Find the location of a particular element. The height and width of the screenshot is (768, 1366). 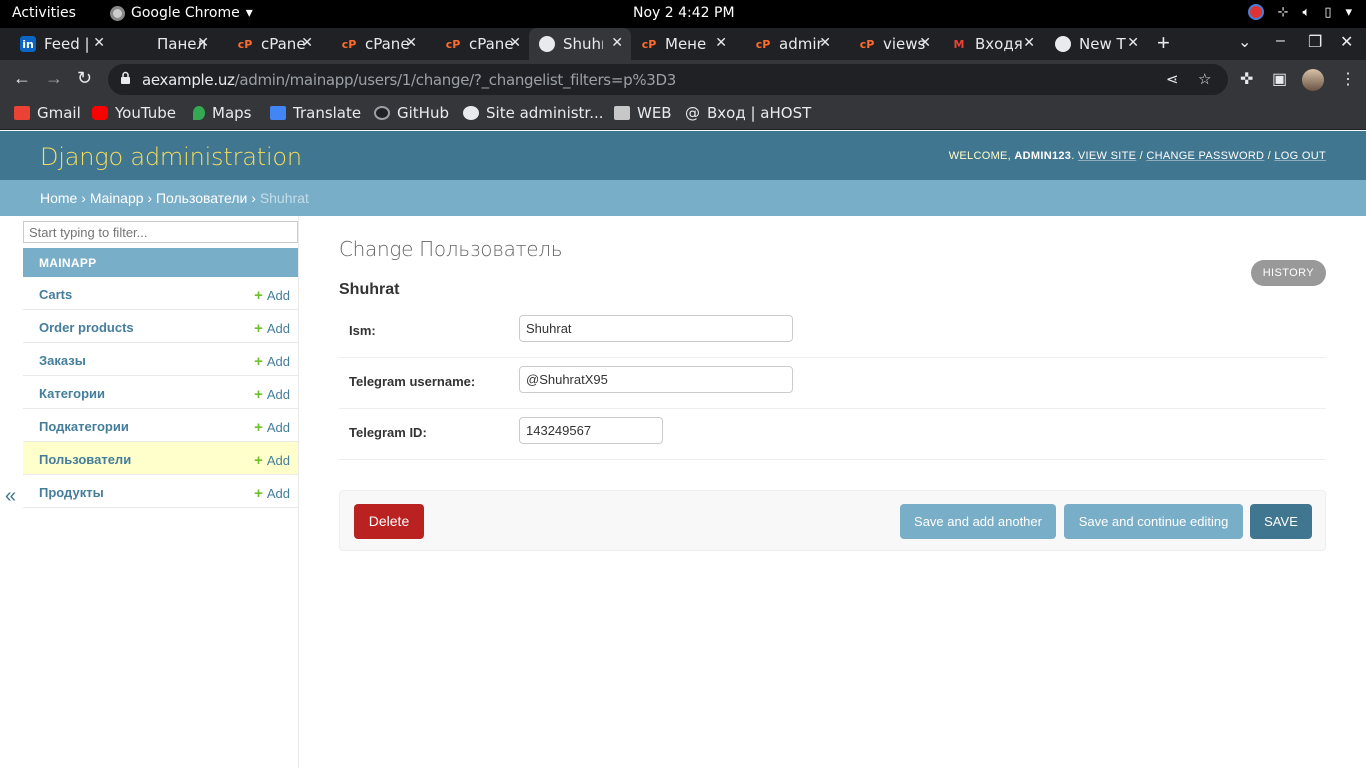

browser-tab: in Feed | ✕ is located at coordinates (56, 44).